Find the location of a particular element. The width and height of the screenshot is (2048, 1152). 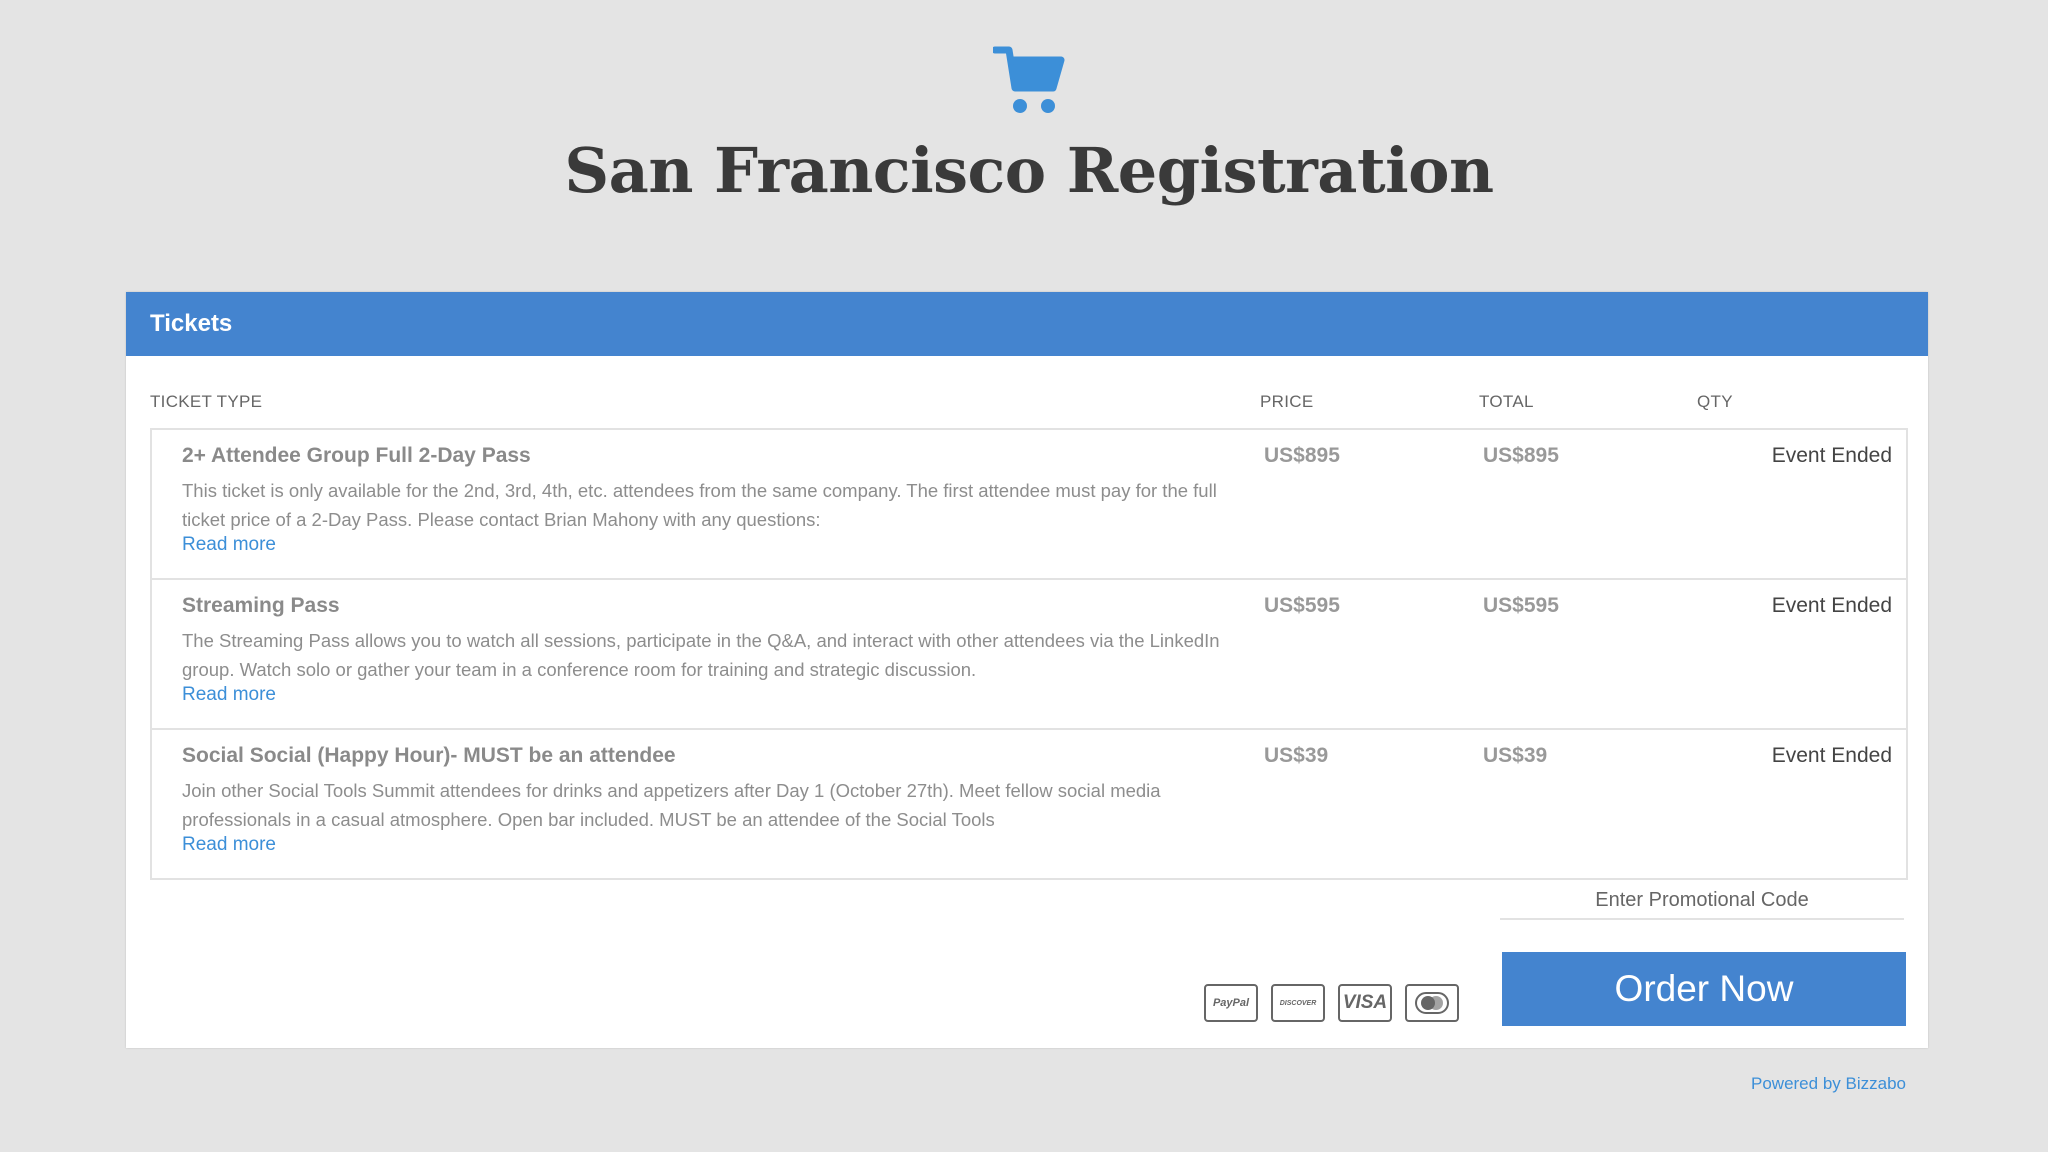

panel-header: Tickets is located at coordinates (1027, 324).